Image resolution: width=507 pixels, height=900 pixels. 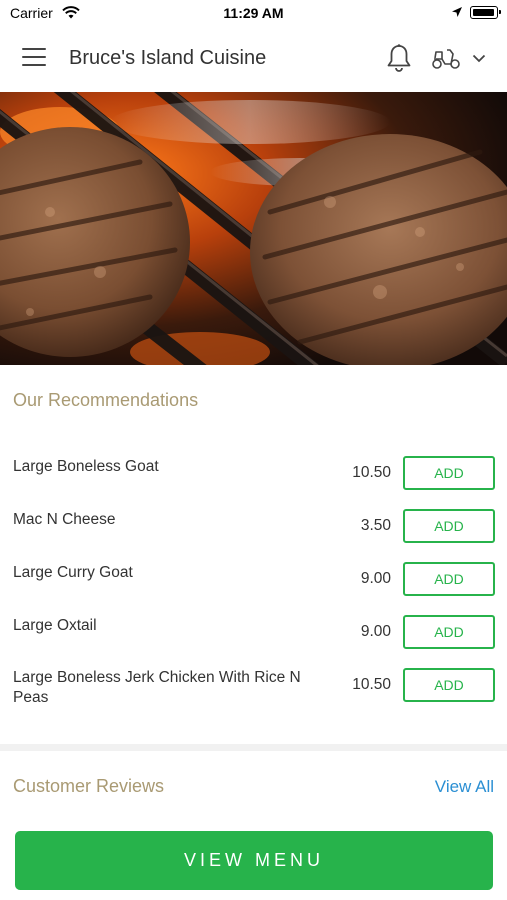 What do you see at coordinates (446, 58) in the screenshot?
I see `delivery-scooter-icon` at bounding box center [446, 58].